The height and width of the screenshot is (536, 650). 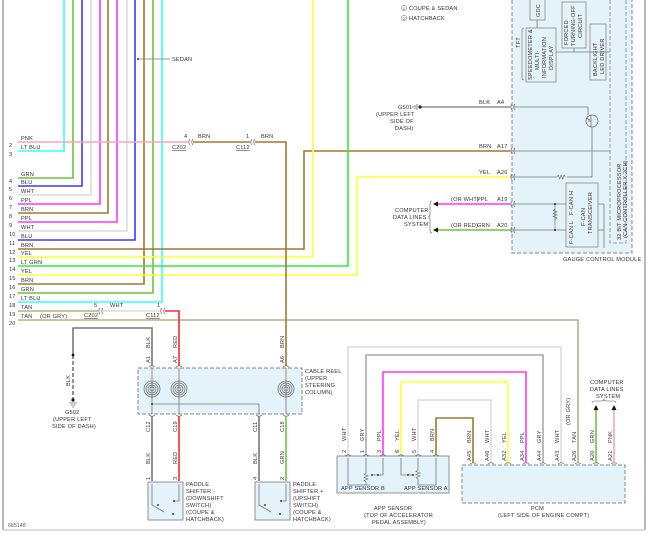 What do you see at coordinates (433, 435) in the screenshot?
I see `app-pin-wire: BRN` at bounding box center [433, 435].